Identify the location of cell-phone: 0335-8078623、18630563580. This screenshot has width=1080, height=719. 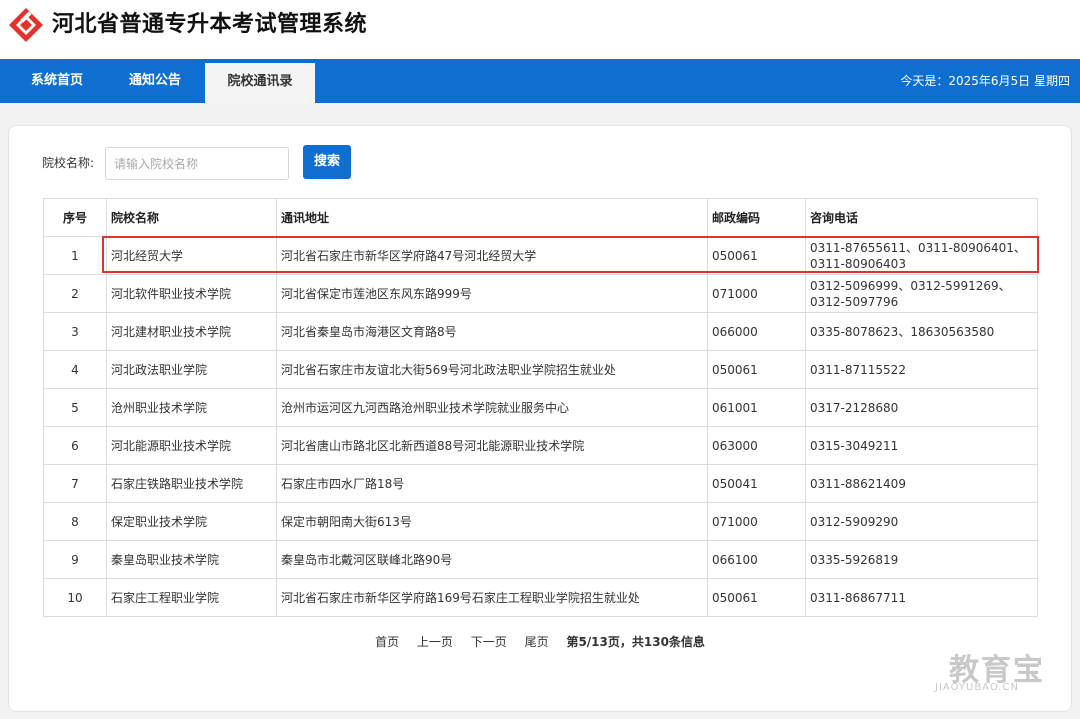
(921, 331).